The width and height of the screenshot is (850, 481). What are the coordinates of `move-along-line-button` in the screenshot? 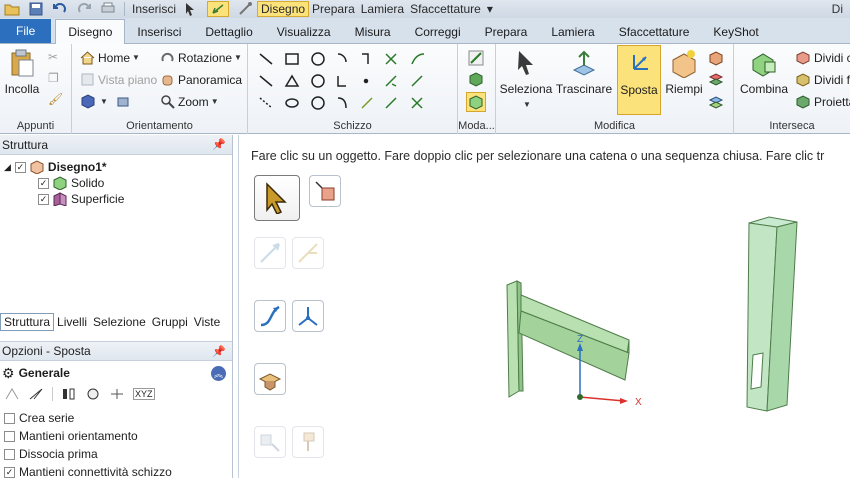 It's located at (270, 253).